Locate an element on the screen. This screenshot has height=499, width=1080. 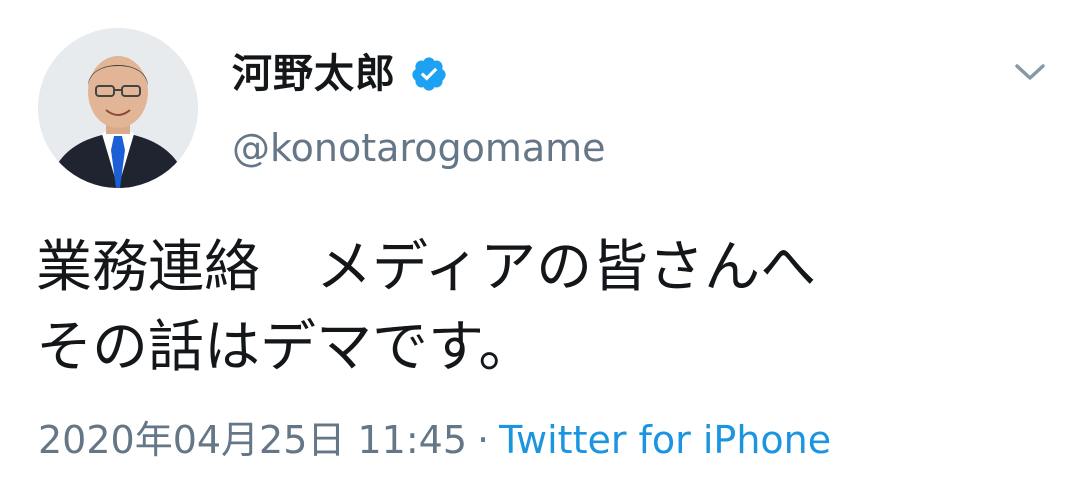
tweet-text-line-1: 業務連絡 メディアの皆さんへ is located at coordinates (426, 267).